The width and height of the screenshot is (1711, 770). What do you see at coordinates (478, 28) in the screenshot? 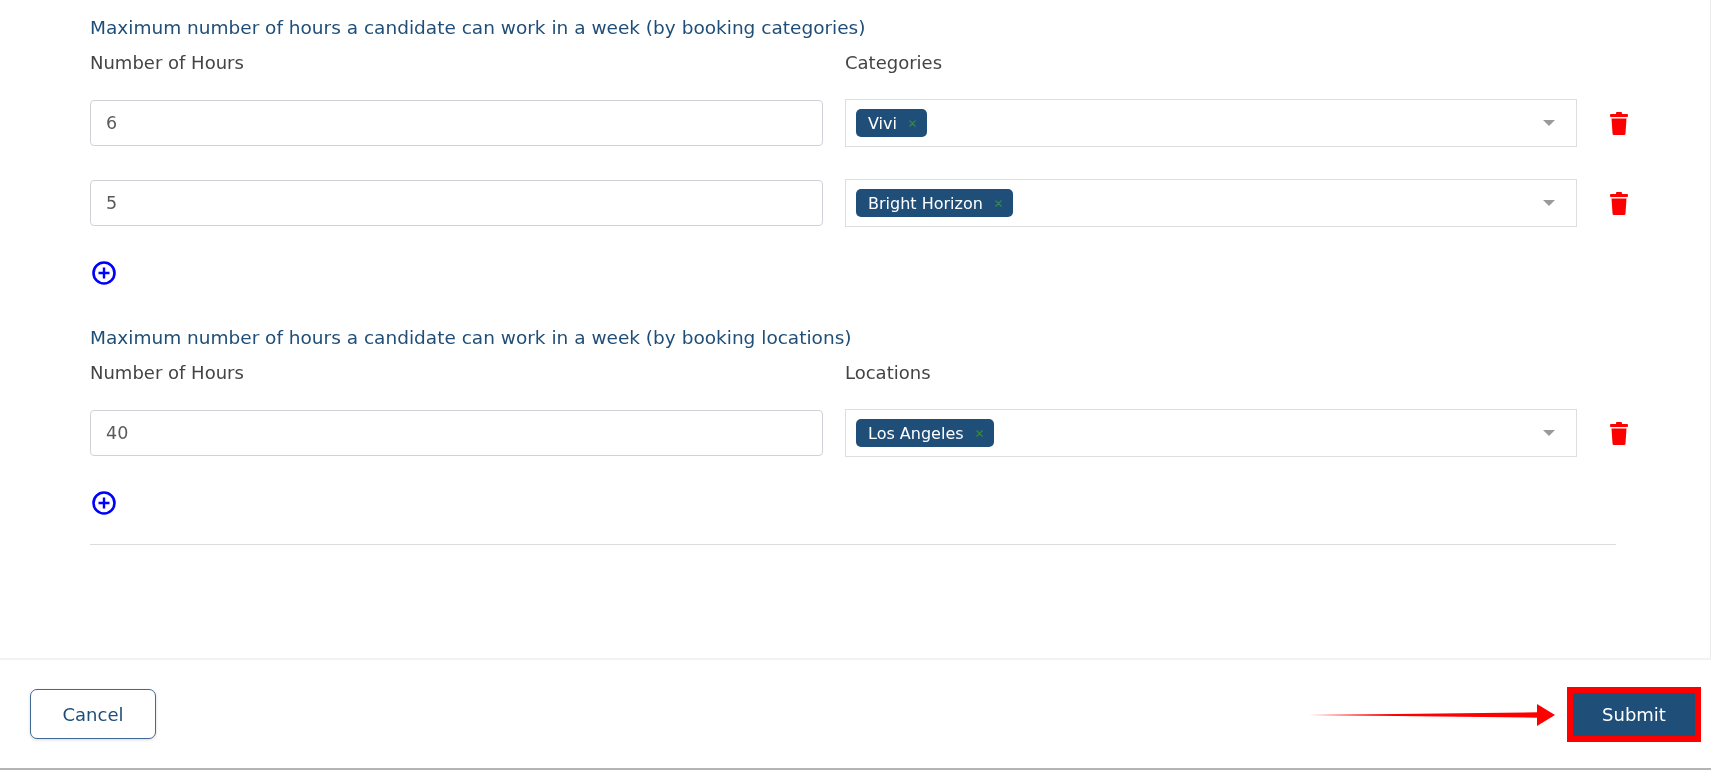
I see `section-heading: Maximum number of hours a candidate can work in a week (by booking categories)` at bounding box center [478, 28].